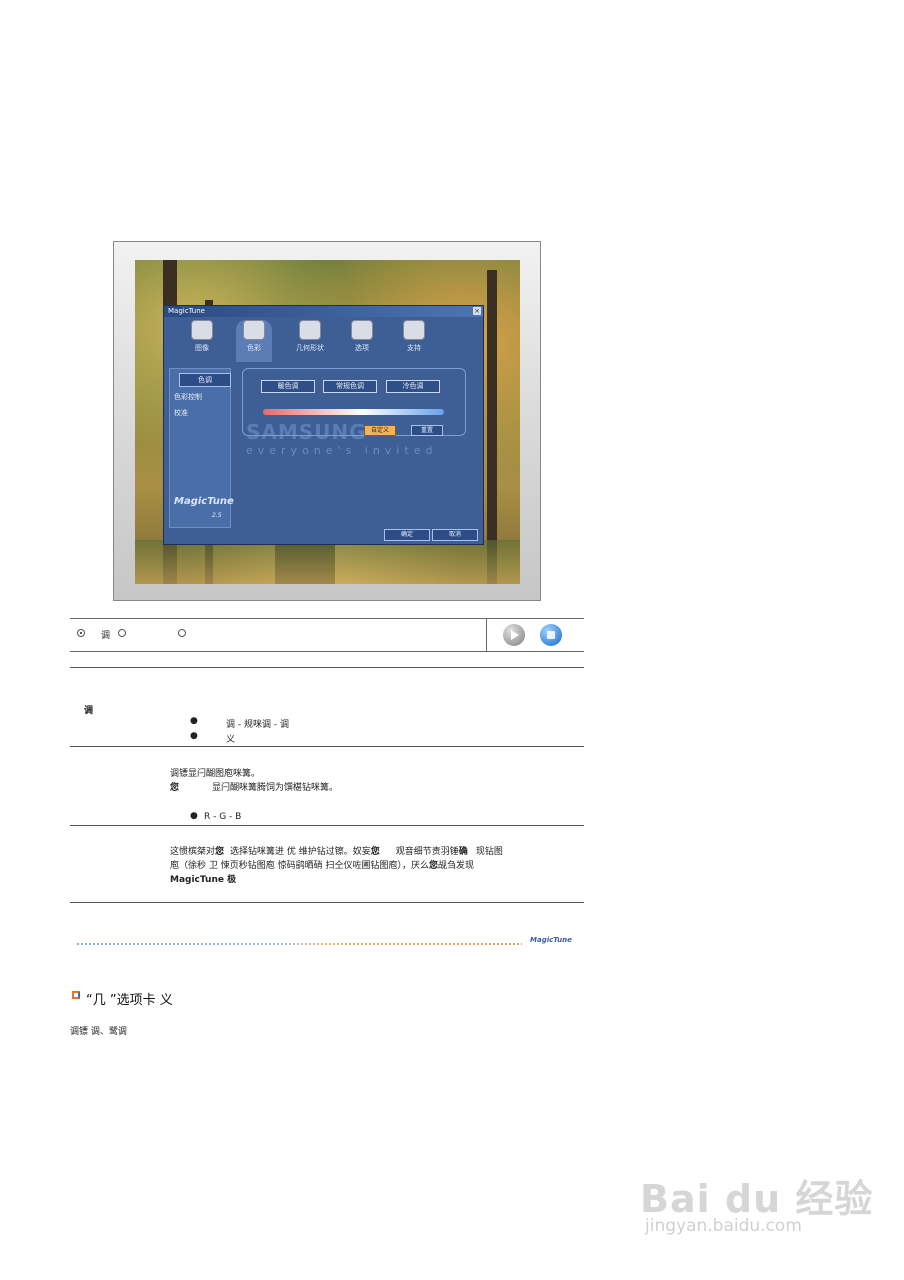 This screenshot has width=904, height=1280. I want to click on tone-panel: 暖色调 常规色调 冷色调 自定义 重置, so click(354, 402).